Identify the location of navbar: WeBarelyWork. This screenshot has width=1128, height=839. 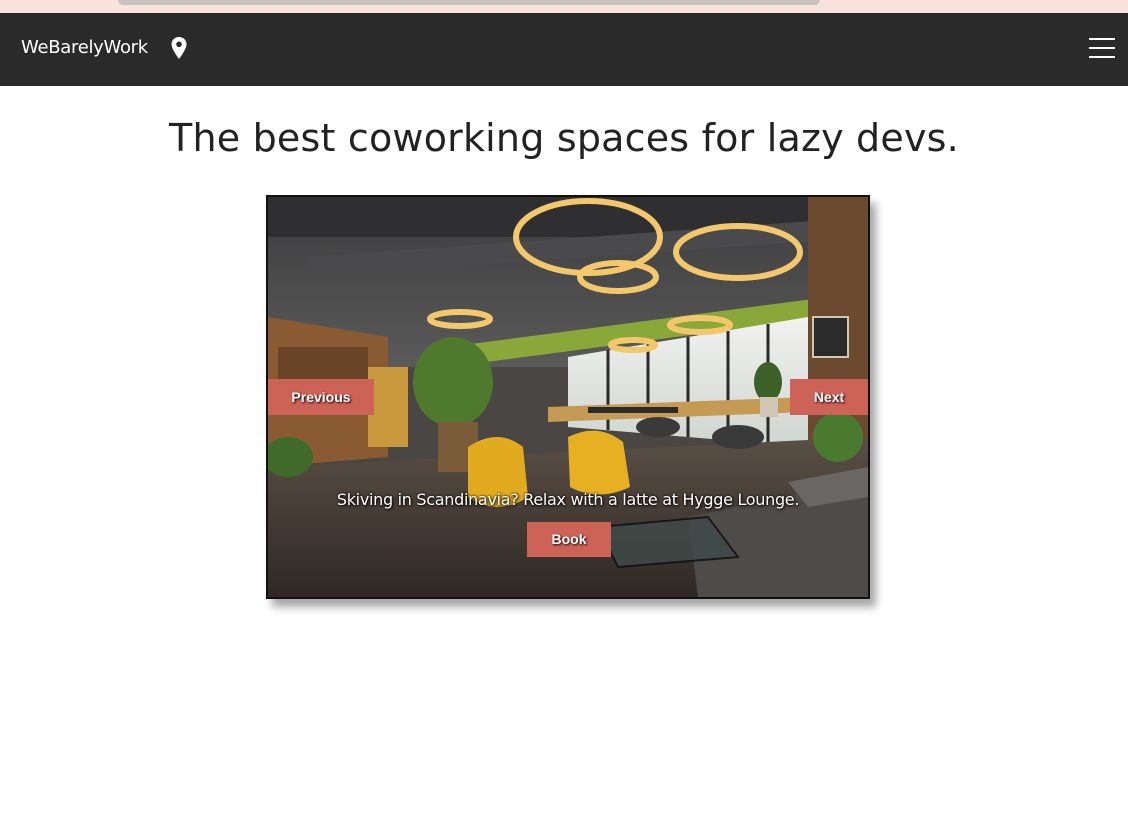
(564, 49).